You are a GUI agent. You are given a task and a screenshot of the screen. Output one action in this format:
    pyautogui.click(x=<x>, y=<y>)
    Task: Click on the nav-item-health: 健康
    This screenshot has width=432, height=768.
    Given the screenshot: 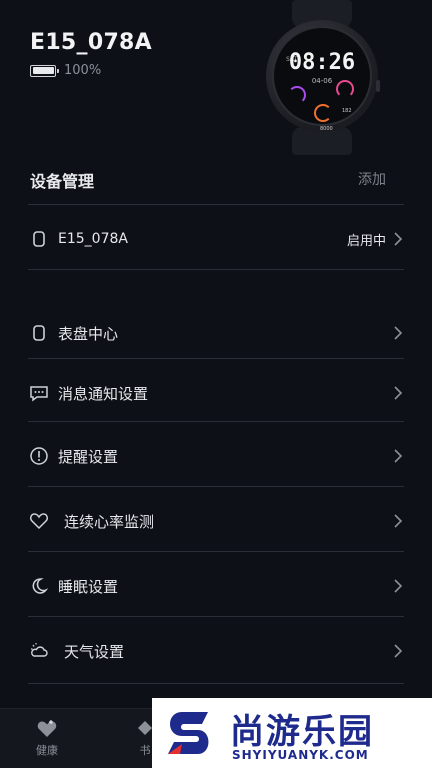 What is the action you would take?
    pyautogui.click(x=47, y=738)
    